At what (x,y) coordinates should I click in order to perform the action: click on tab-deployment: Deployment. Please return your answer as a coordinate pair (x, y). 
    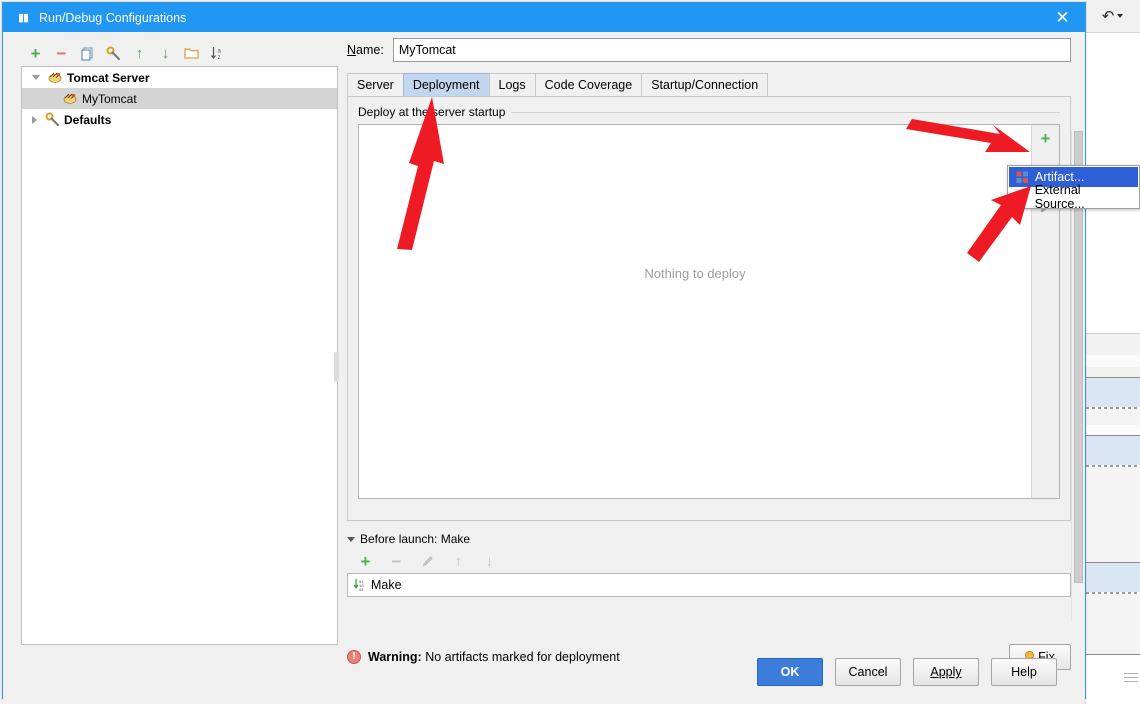
    Looking at the image, I should click on (446, 84).